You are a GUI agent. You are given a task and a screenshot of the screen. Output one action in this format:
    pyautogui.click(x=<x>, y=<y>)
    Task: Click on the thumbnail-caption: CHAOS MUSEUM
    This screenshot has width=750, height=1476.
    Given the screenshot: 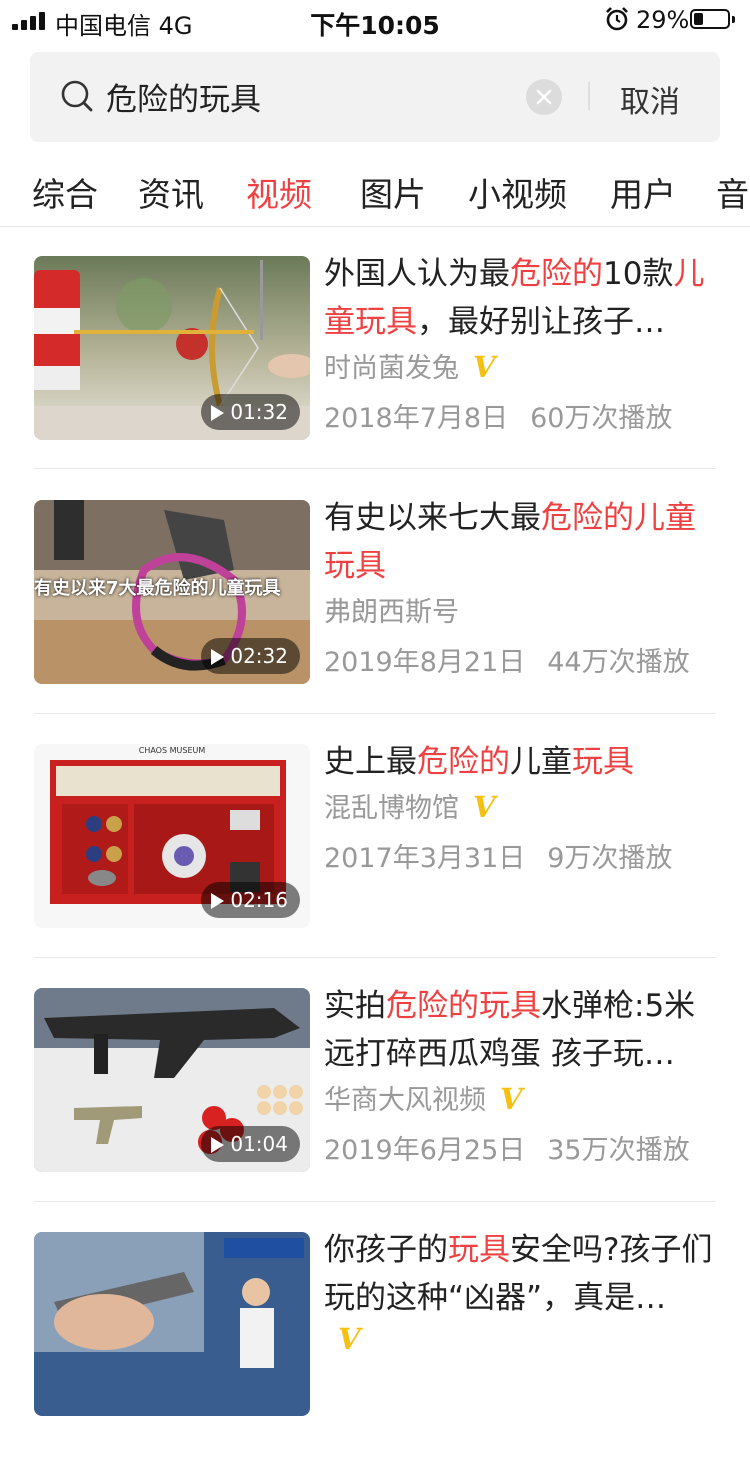 What is the action you would take?
    pyautogui.click(x=172, y=750)
    